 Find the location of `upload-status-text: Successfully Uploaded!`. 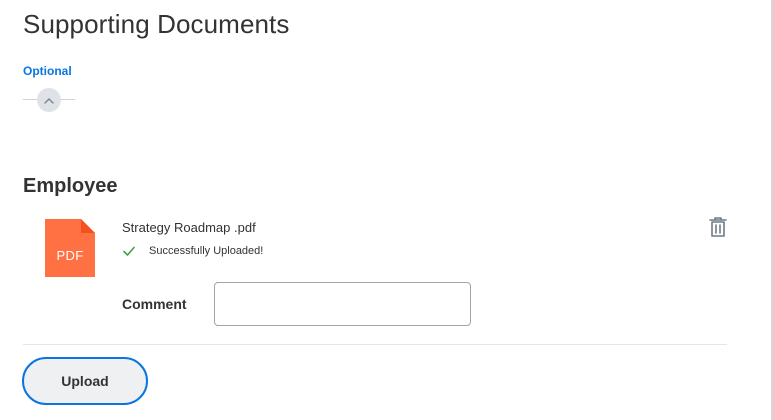

upload-status-text: Successfully Uploaded! is located at coordinates (206, 251).